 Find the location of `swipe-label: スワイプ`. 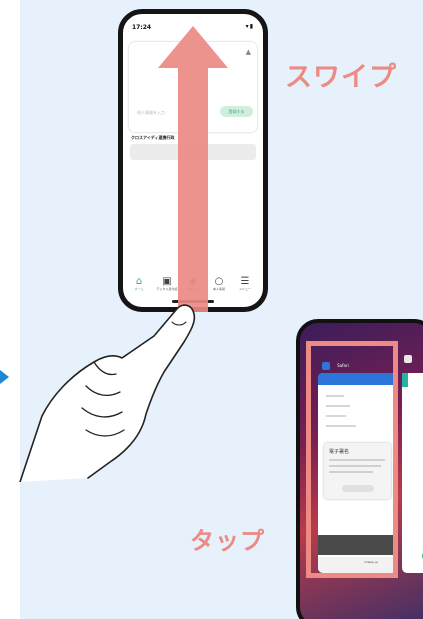

swipe-label: スワイプ is located at coordinates (341, 77).